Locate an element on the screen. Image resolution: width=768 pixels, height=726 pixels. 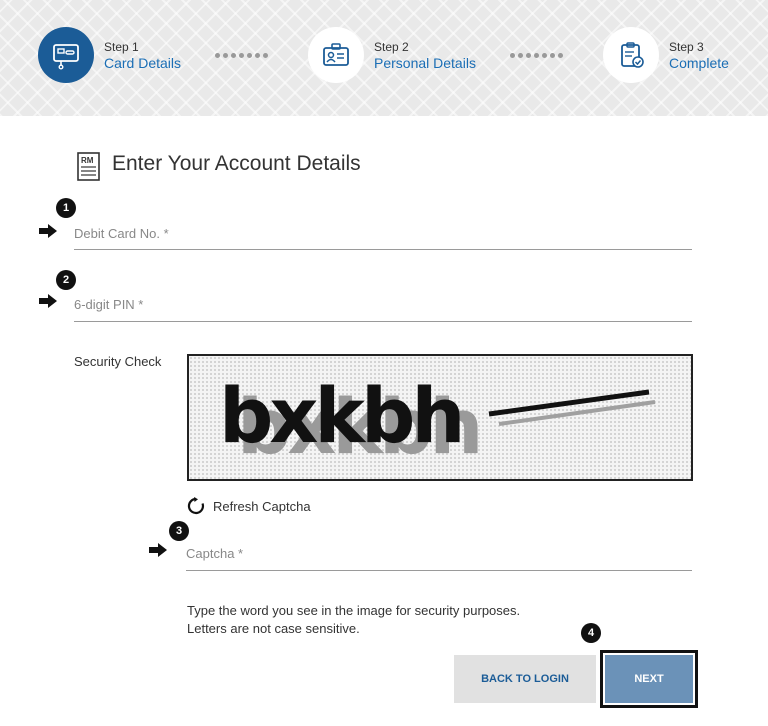
id-badge-icon is located at coordinates (336, 54).